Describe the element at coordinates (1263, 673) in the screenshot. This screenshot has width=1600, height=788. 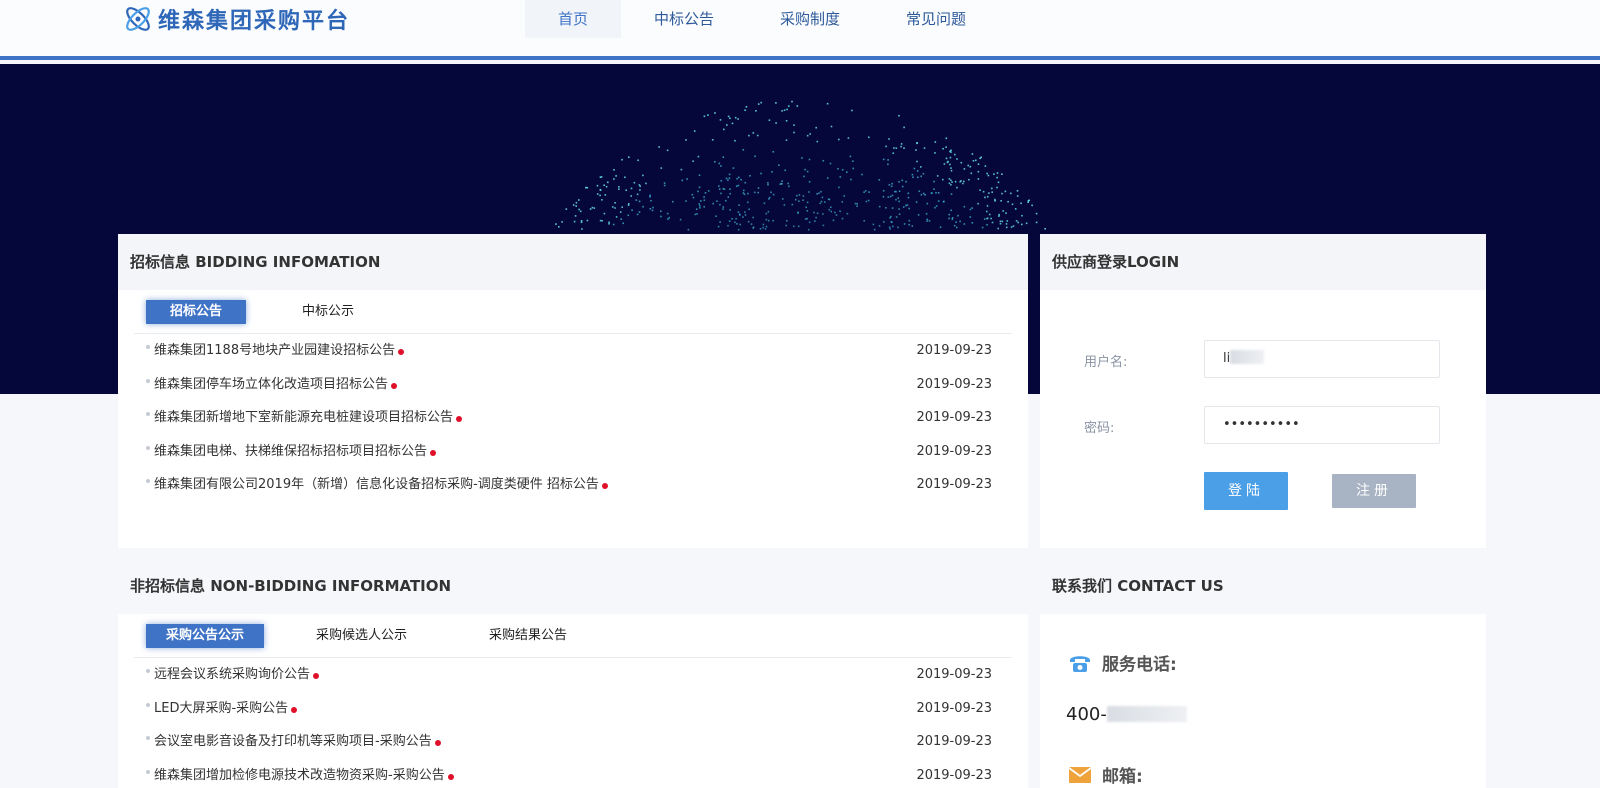
I see `contact-panel: 联系我们 CONTACT US 服务电话: 400- 邮箱:` at that location.